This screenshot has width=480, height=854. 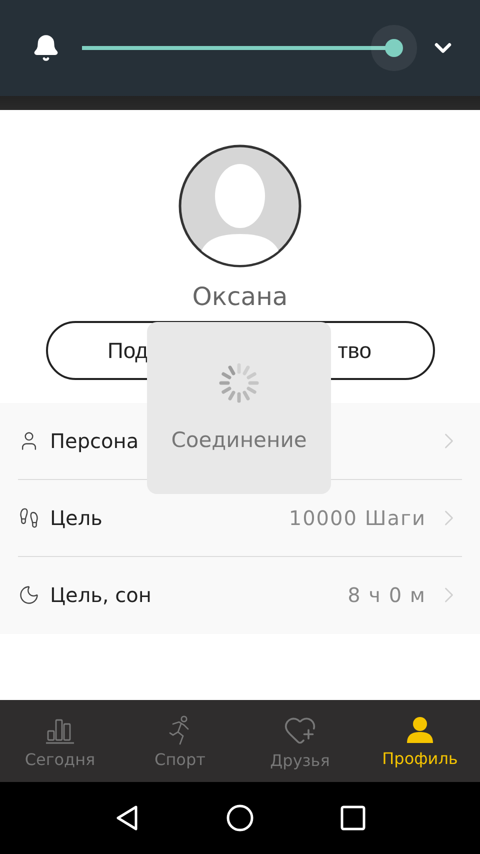 I want to click on notification-bell-icon, so click(x=46, y=48).